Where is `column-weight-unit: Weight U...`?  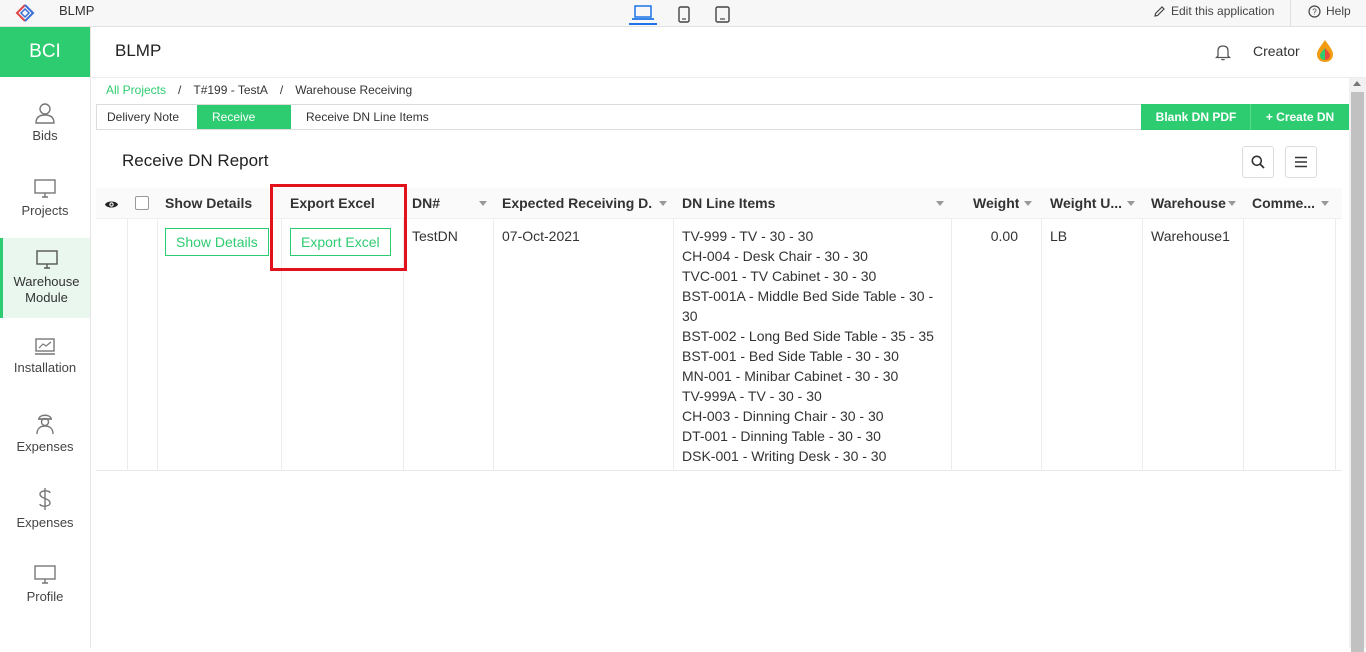 column-weight-unit: Weight U... is located at coordinates (1086, 203).